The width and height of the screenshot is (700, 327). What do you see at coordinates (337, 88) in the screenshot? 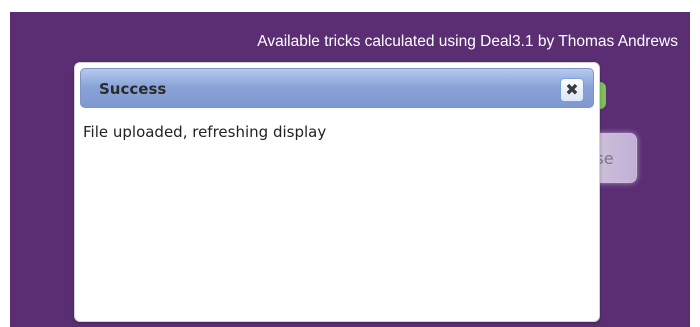
I see `dialog-titlebar: Success ✖` at bounding box center [337, 88].